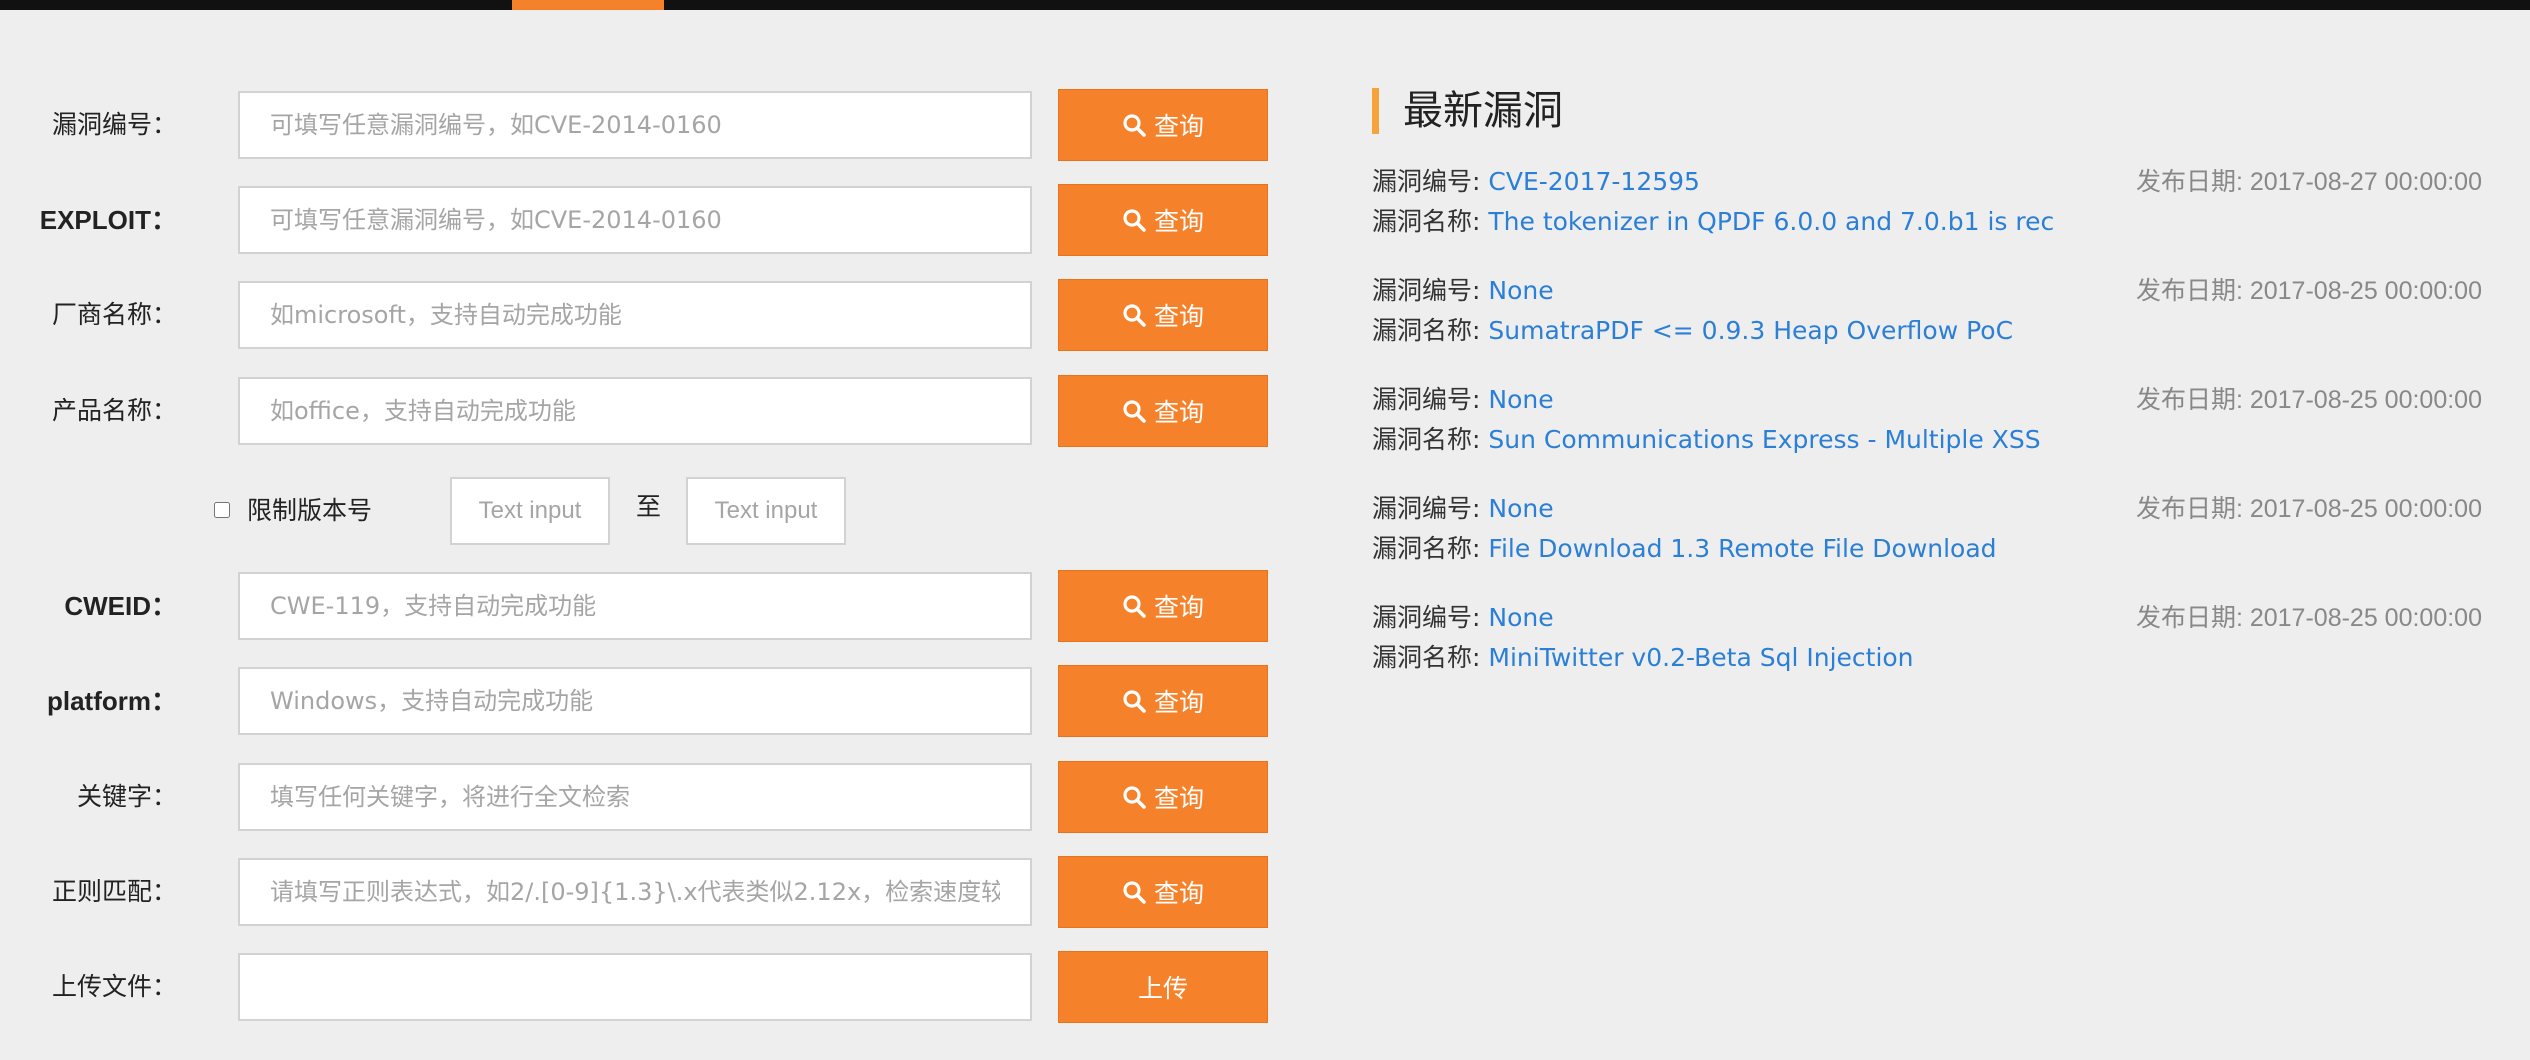 The image size is (2530, 1060). What do you see at coordinates (635, 892) in the screenshot?
I see `regex-input` at bounding box center [635, 892].